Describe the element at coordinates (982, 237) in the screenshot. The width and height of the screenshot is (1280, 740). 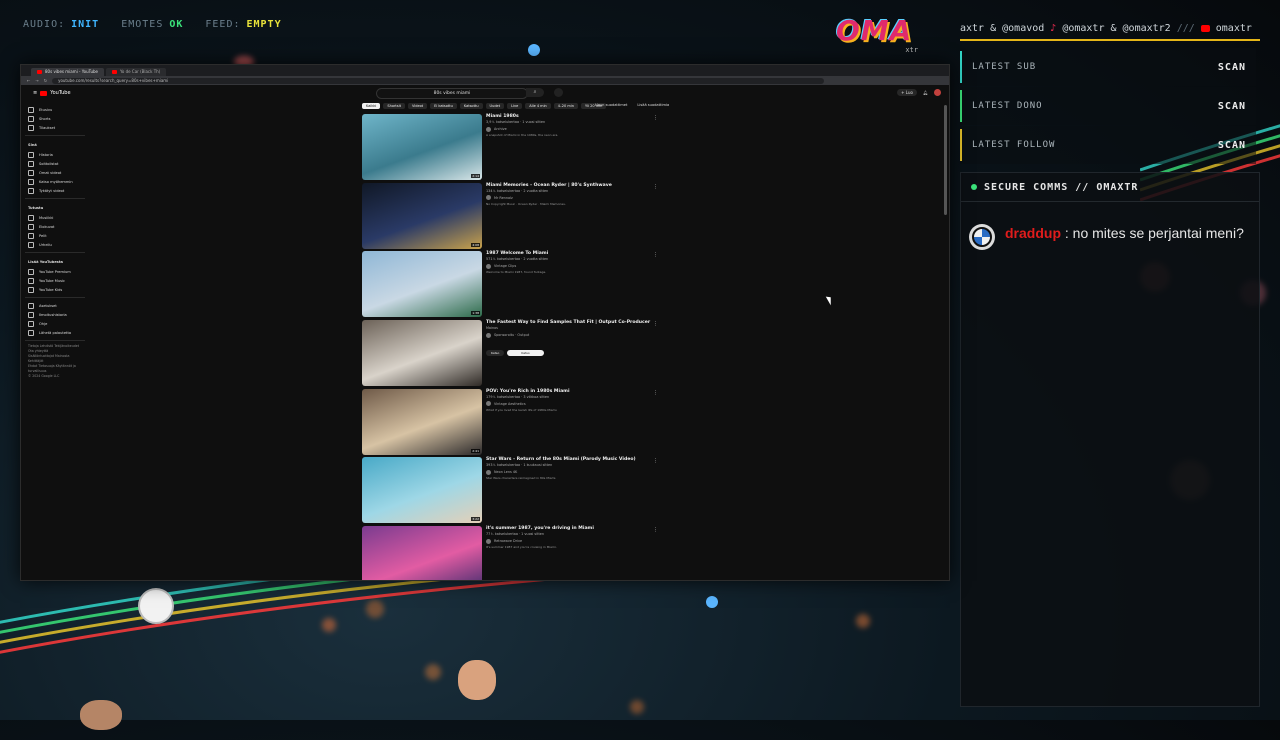
I see `bmw-logo-icon` at that location.